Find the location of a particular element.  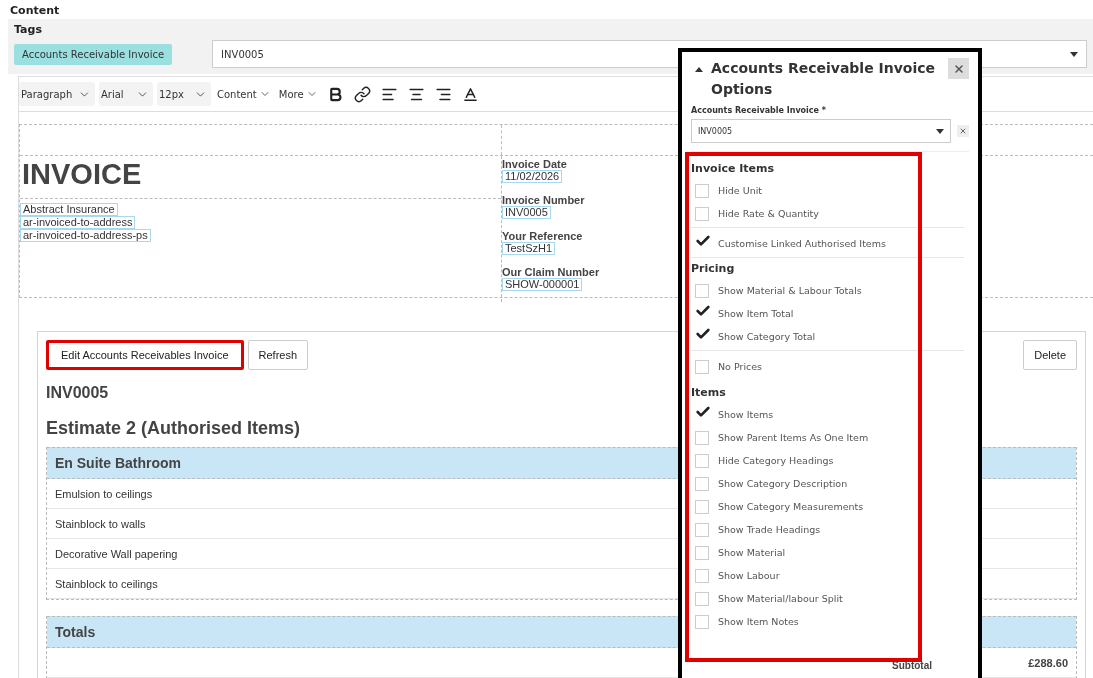

option-checkbox: Show Trade Headings is located at coordinates (827, 529).